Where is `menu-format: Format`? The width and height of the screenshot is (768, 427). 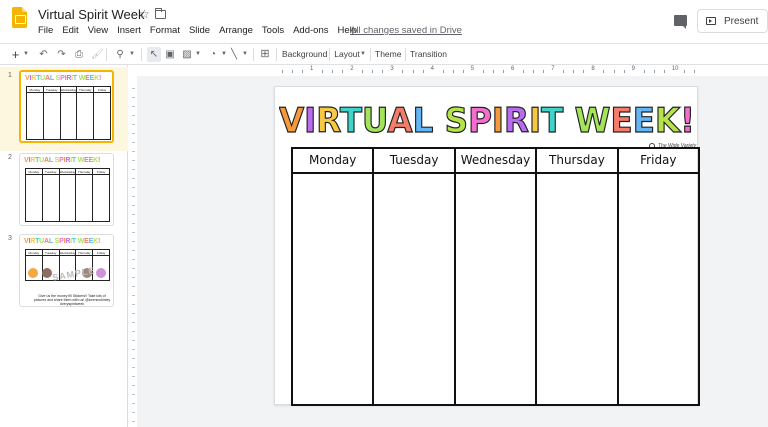
menu-format: Format is located at coordinates (165, 32).